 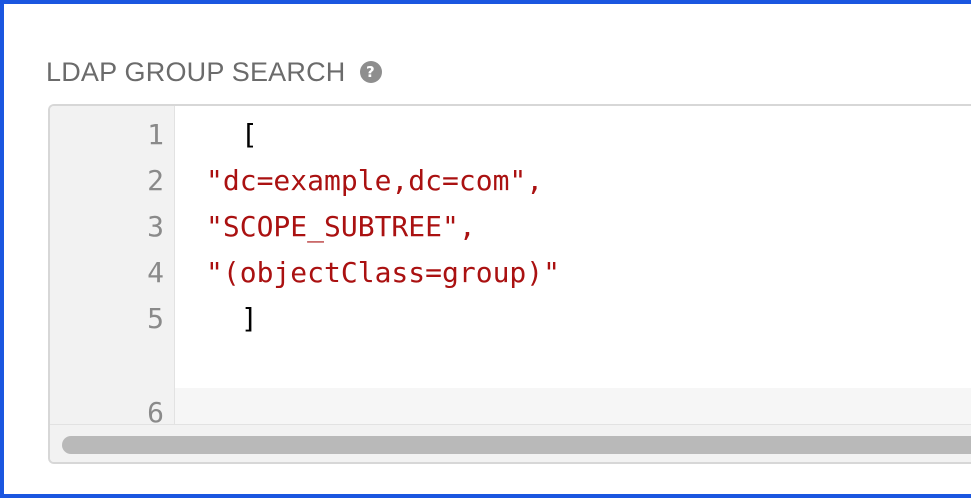 I want to click on line-number: 1, so click(x=155, y=134).